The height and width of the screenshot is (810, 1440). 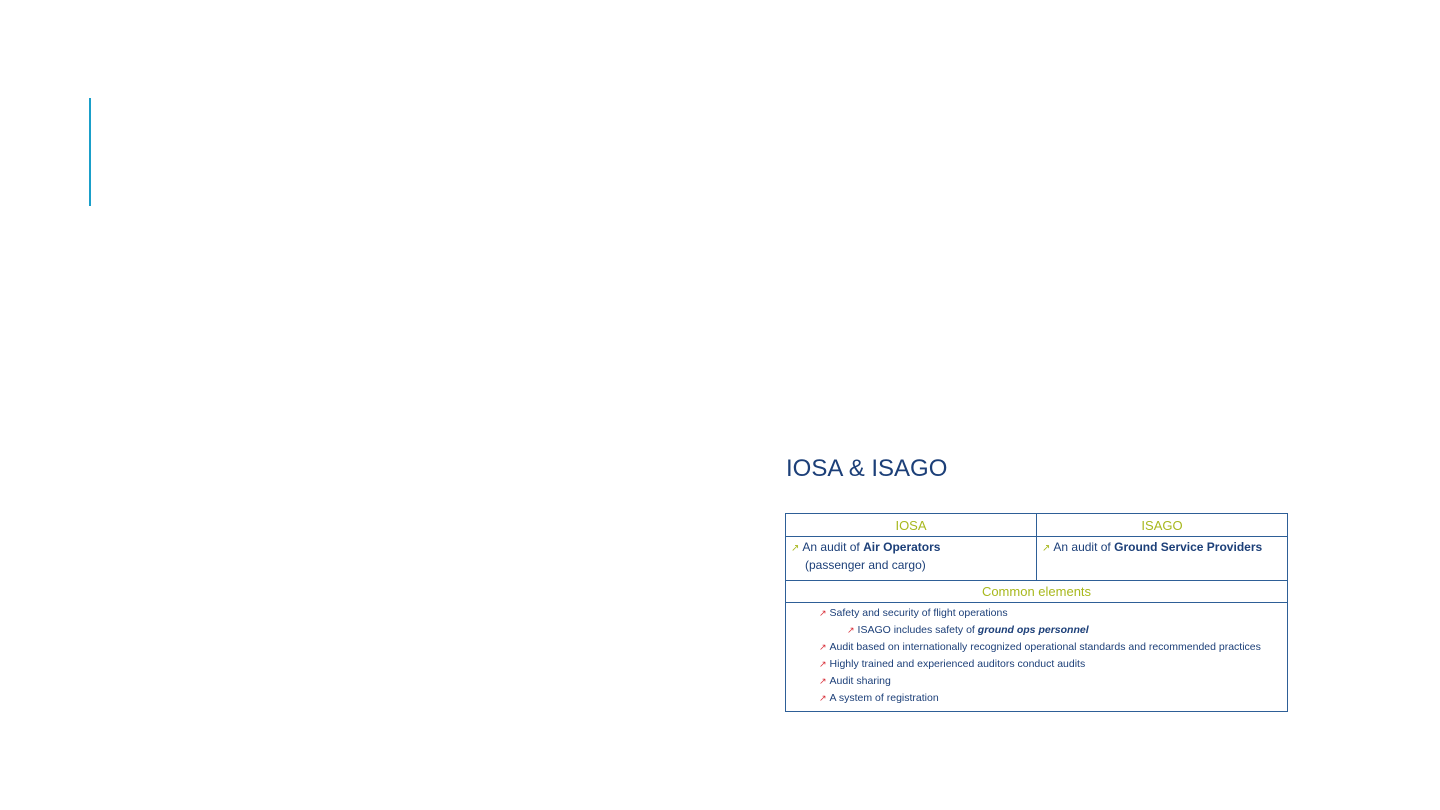 I want to click on isago-desc-subject: Ground Service Providers, so click(x=1188, y=547).